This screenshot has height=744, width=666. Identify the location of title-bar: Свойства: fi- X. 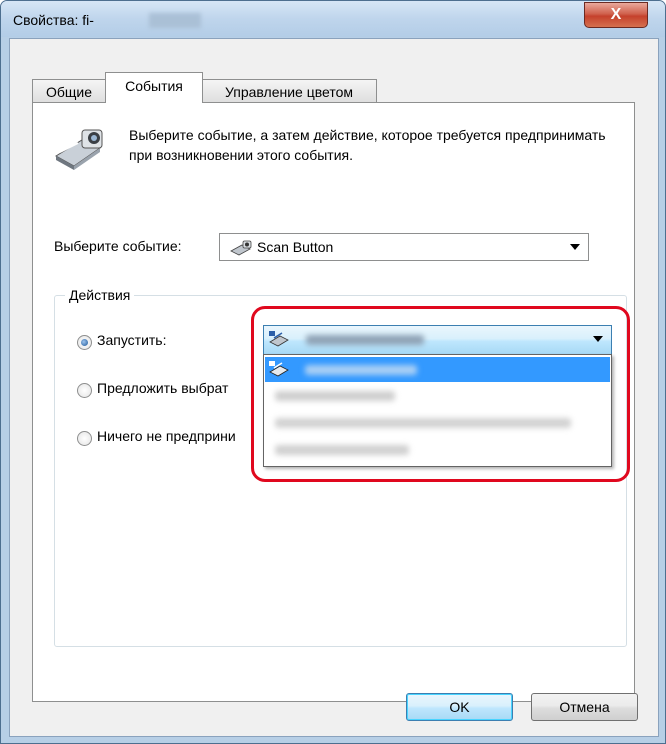
(333, 19).